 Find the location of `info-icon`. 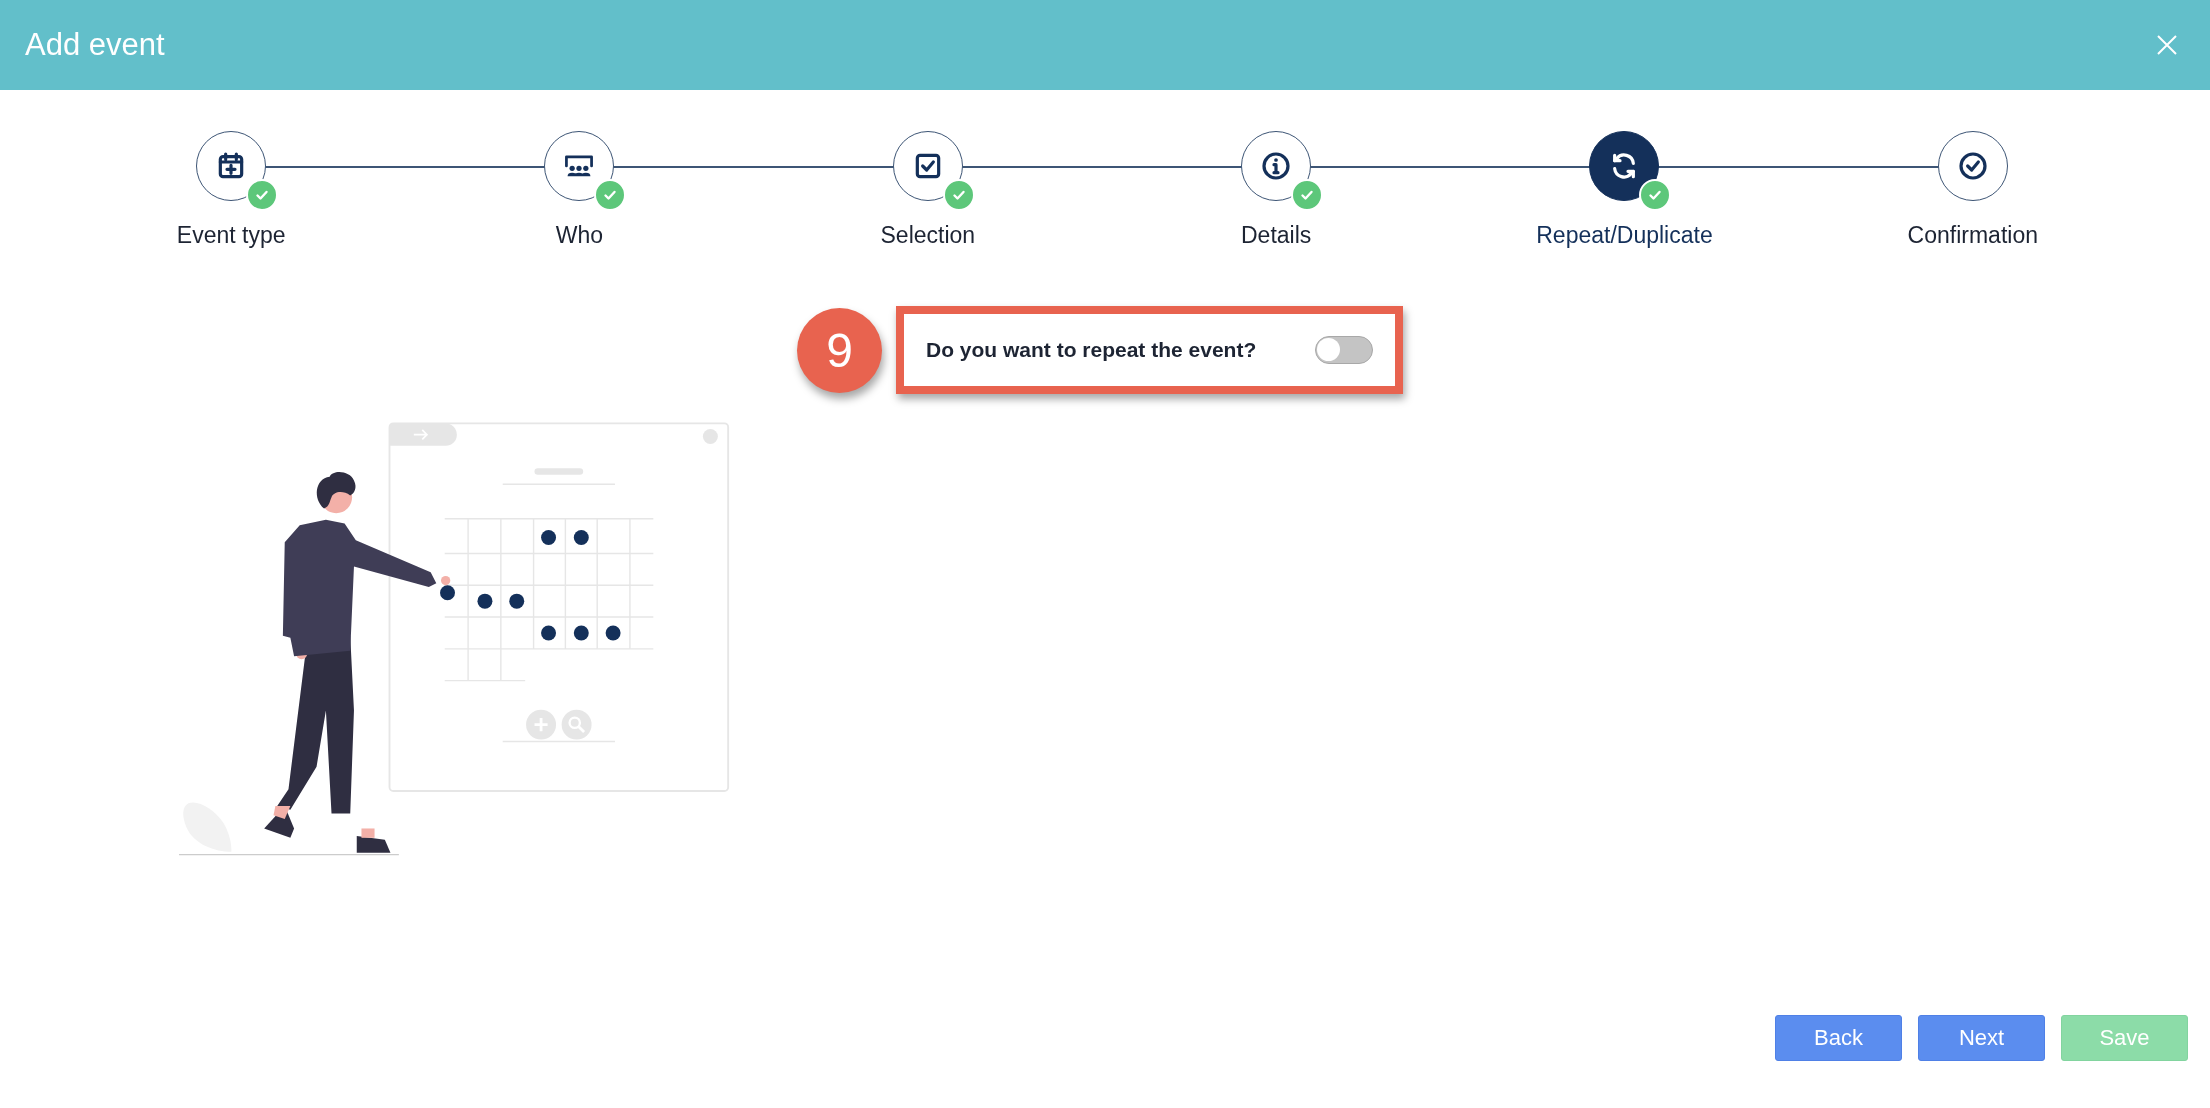

info-icon is located at coordinates (1276, 166).